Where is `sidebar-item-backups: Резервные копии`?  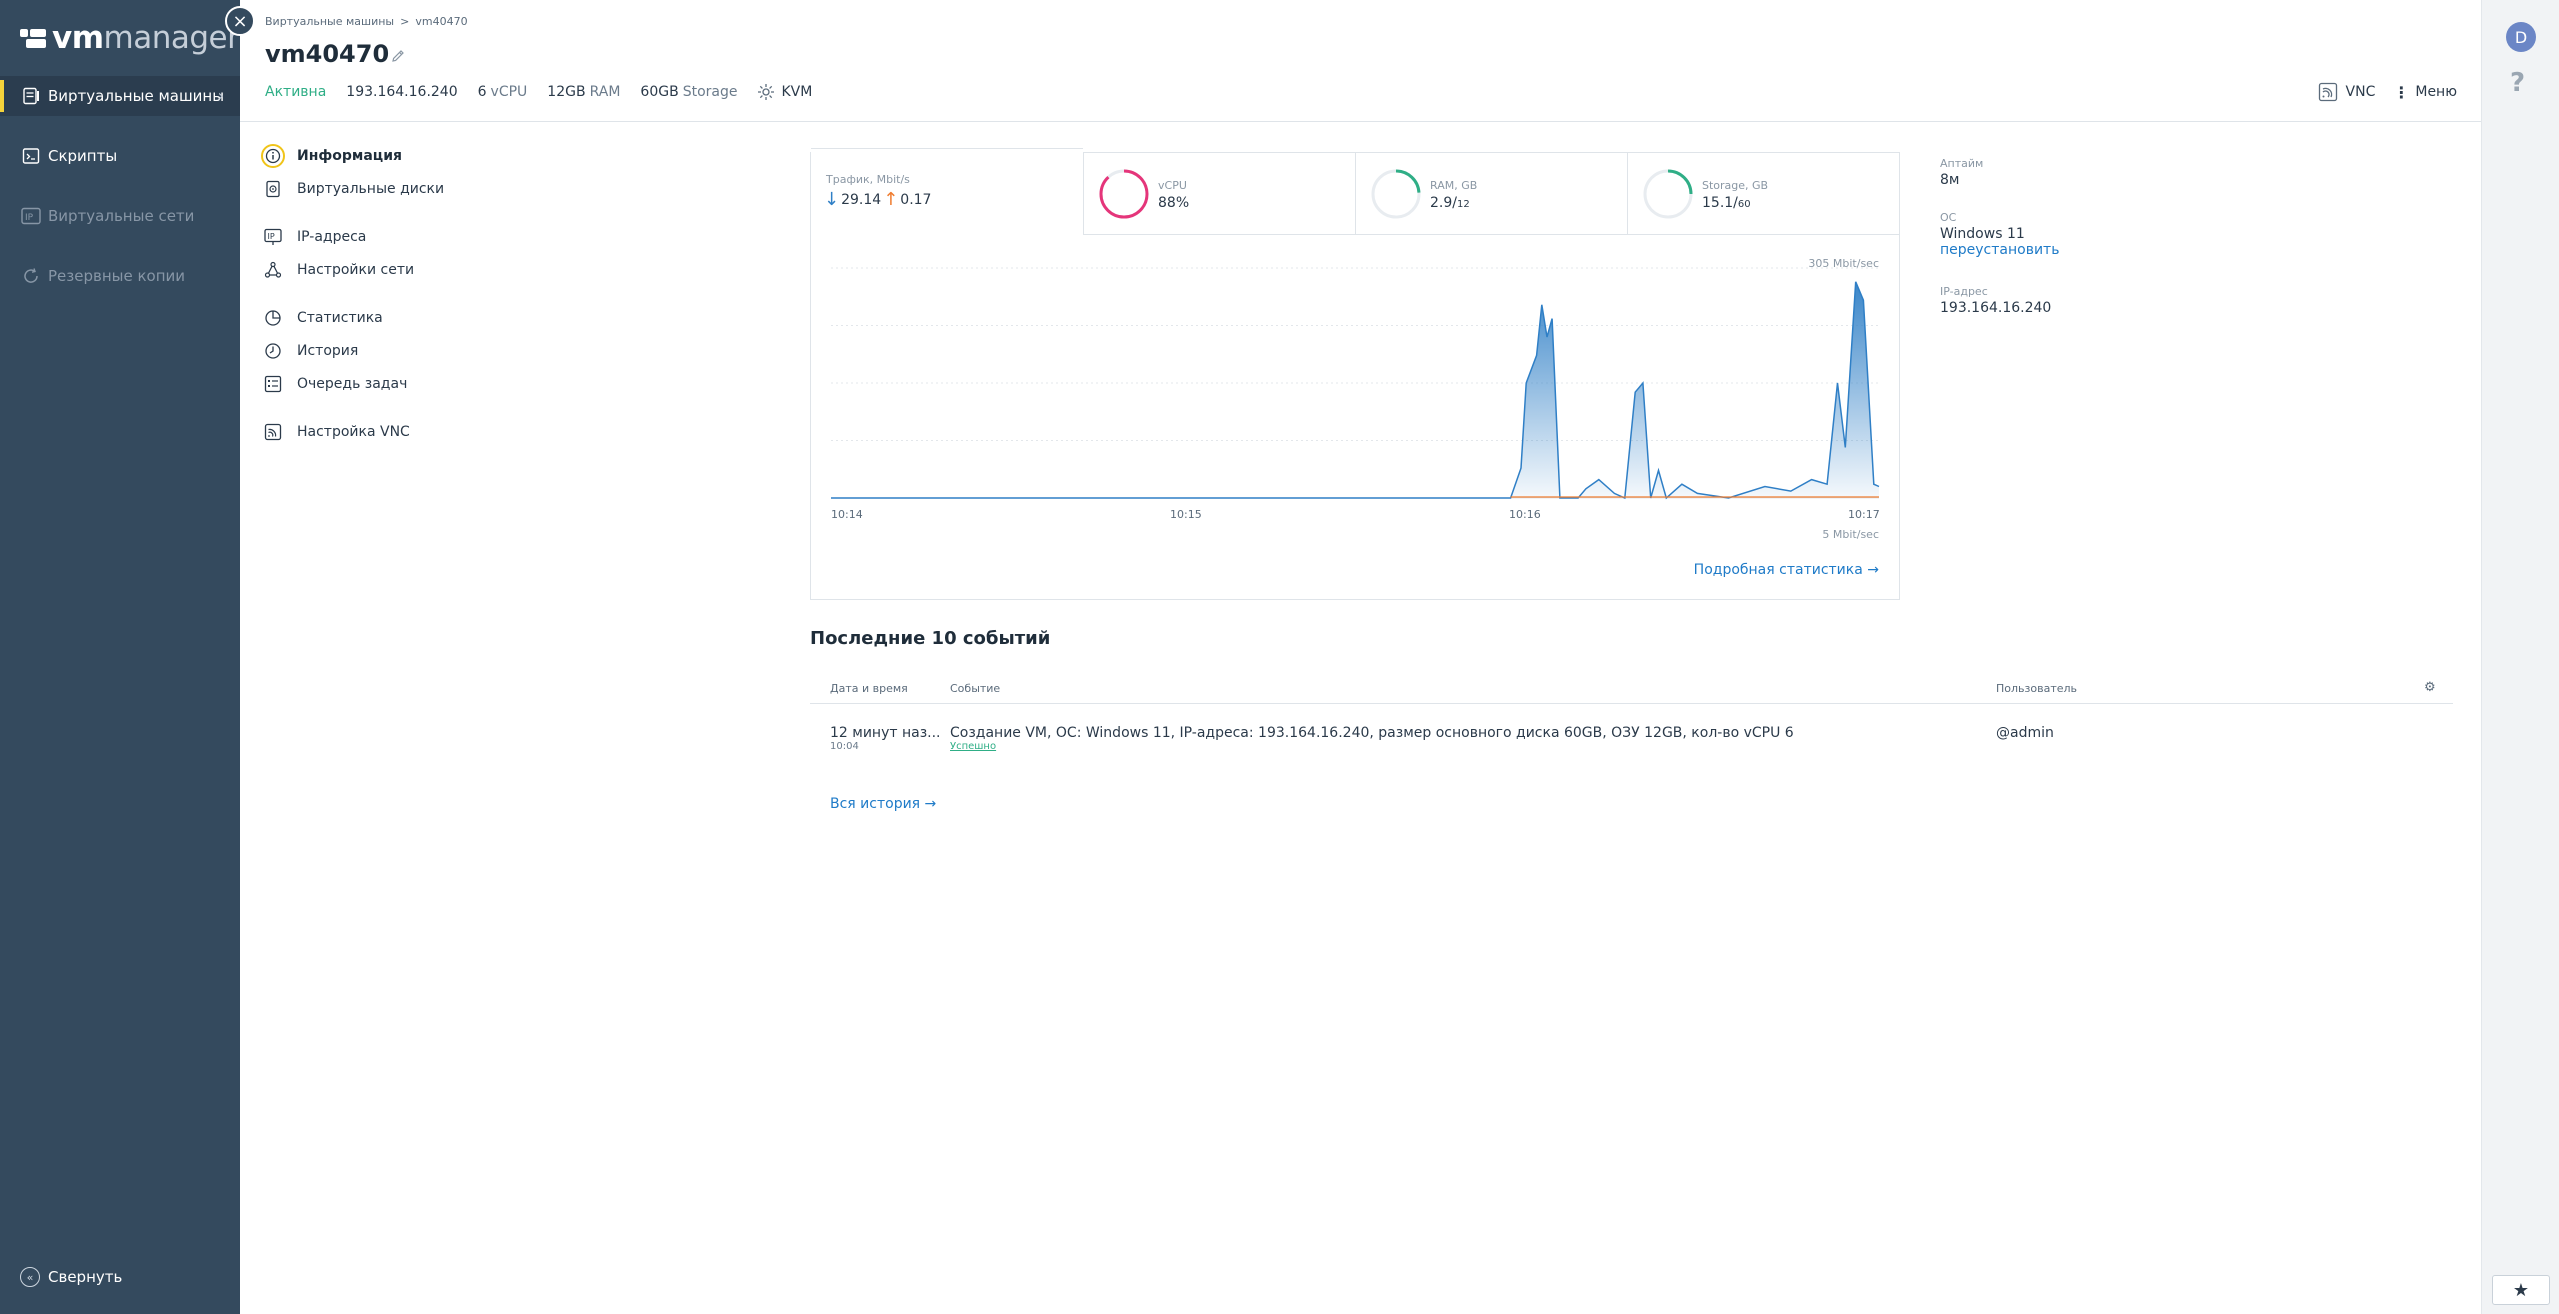 sidebar-item-backups: Резервные копии is located at coordinates (120, 276).